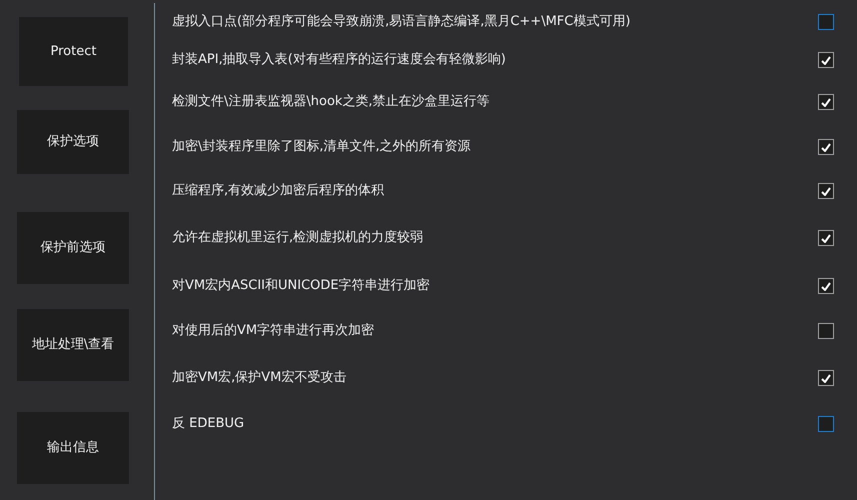 Image resolution: width=857 pixels, height=500 pixels. I want to click on option-label: 虚拟入口点(部分程序可能会导致崩溃,易语言静态编译,黑月C++\MFC模式可用), so click(402, 22).